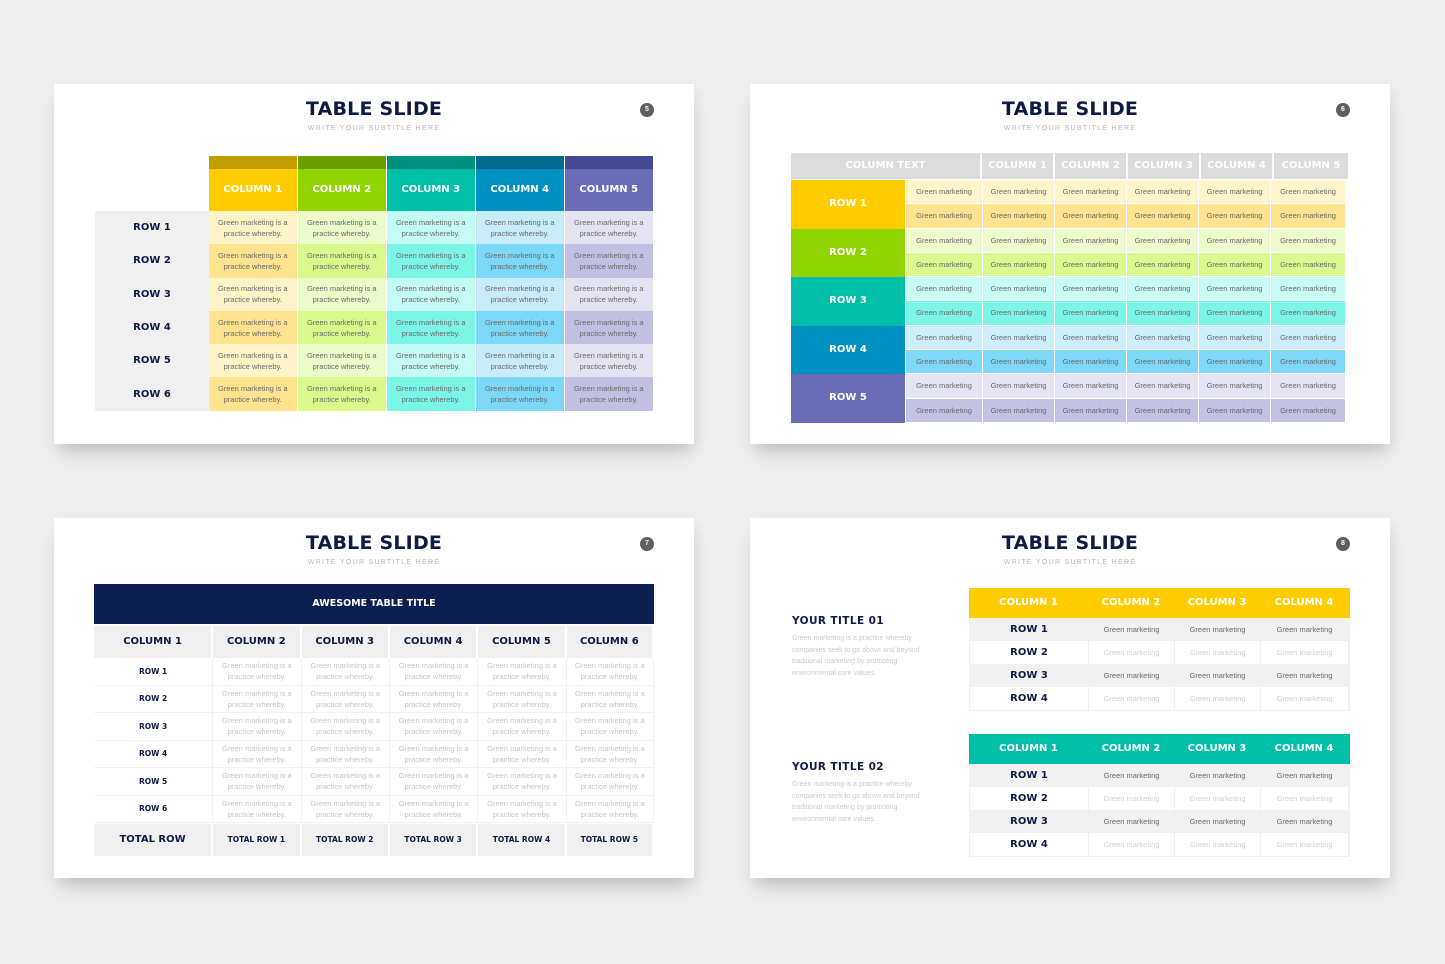 This screenshot has width=1445, height=964. Describe the element at coordinates (154, 672) in the screenshot. I see `row-label-cell: ROW 1` at that location.